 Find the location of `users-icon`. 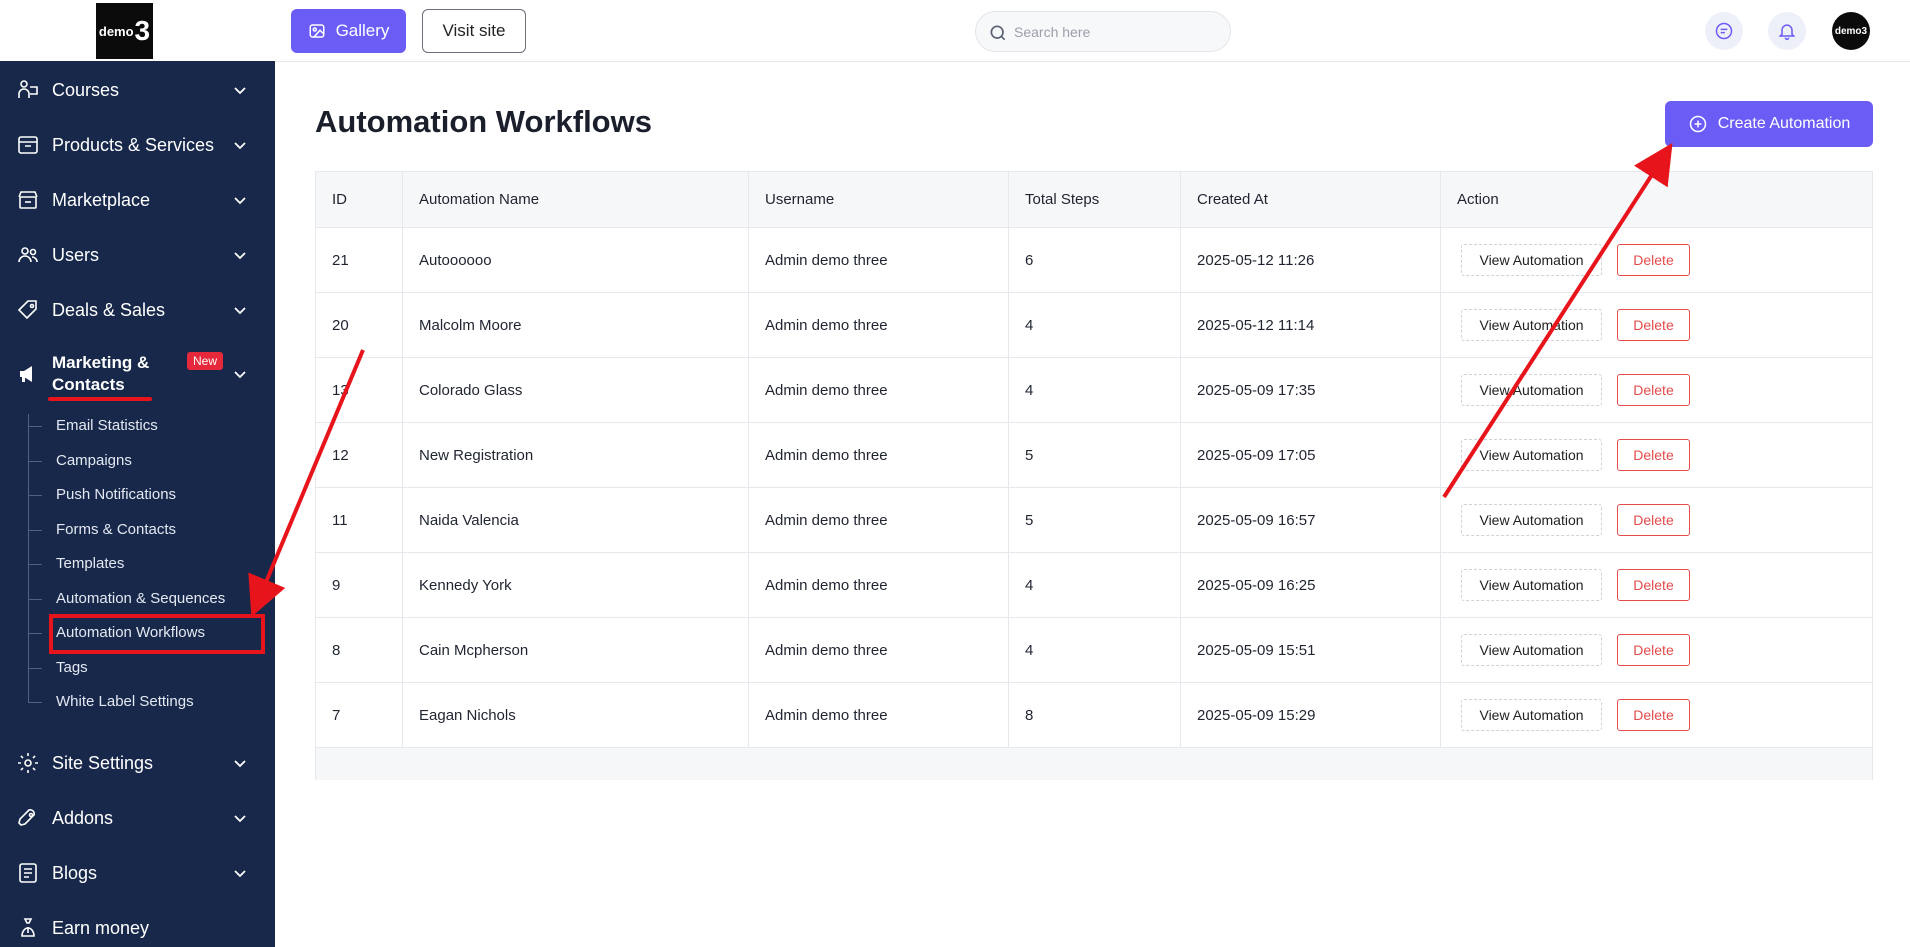

users-icon is located at coordinates (28, 255).